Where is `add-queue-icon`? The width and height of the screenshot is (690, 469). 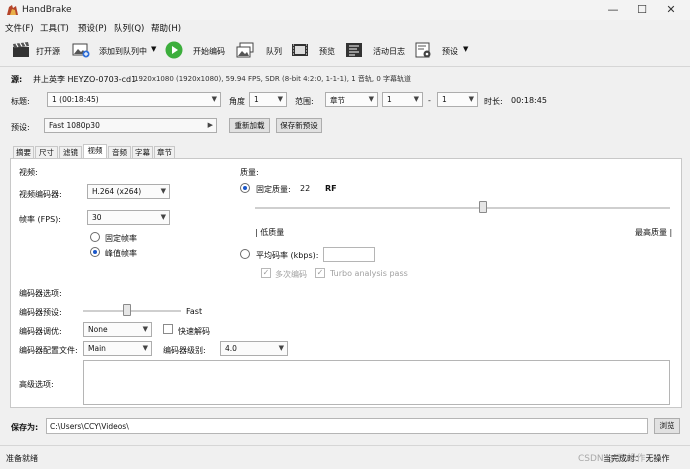
add-queue-icon is located at coordinates (81, 50).